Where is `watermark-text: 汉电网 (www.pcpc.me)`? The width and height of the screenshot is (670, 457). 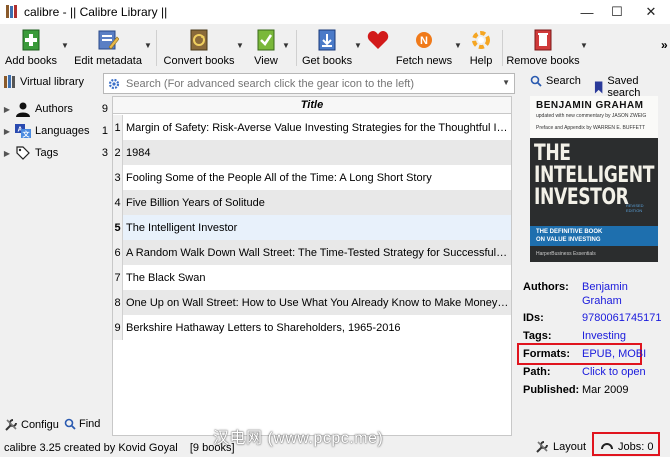
watermark-text: 汉电网 (www.pcpc.me) is located at coordinates (298, 438).